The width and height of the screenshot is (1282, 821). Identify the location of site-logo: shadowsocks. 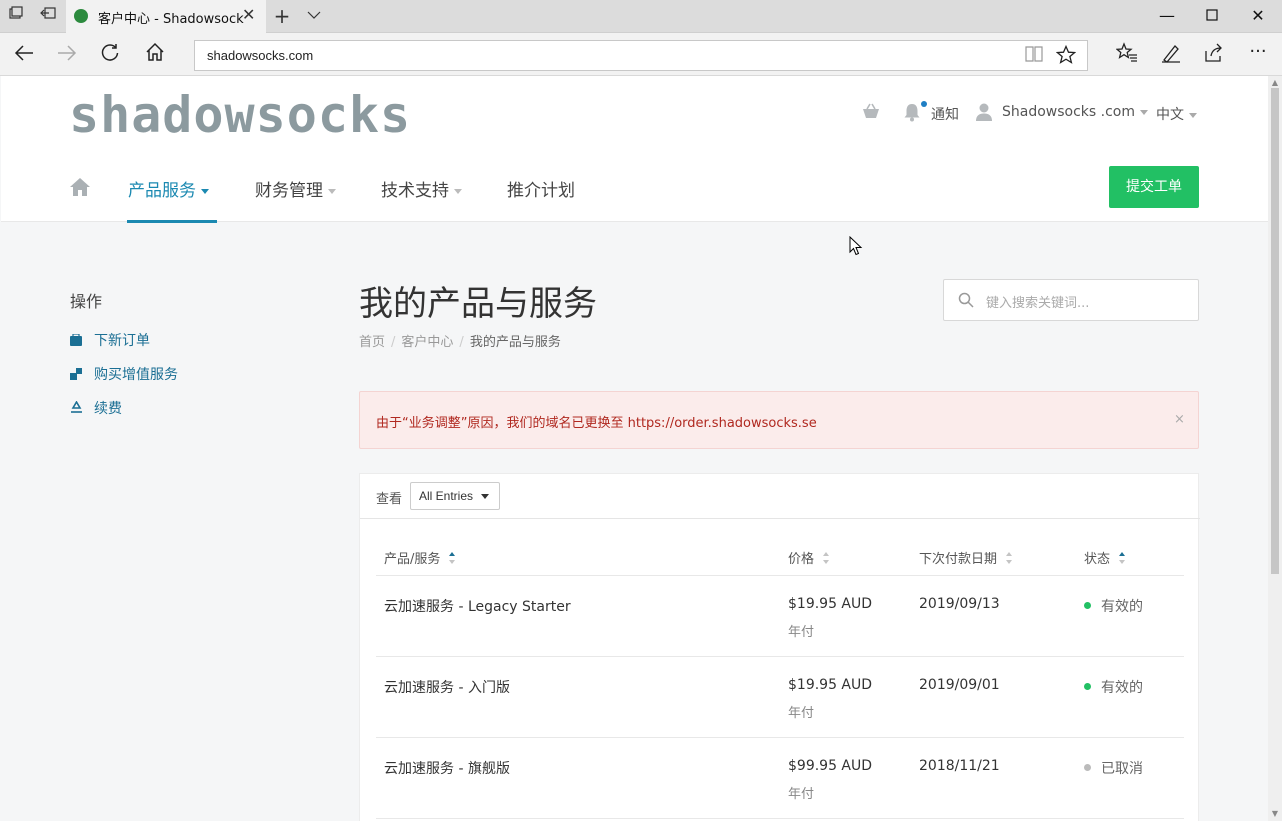
(240, 115).